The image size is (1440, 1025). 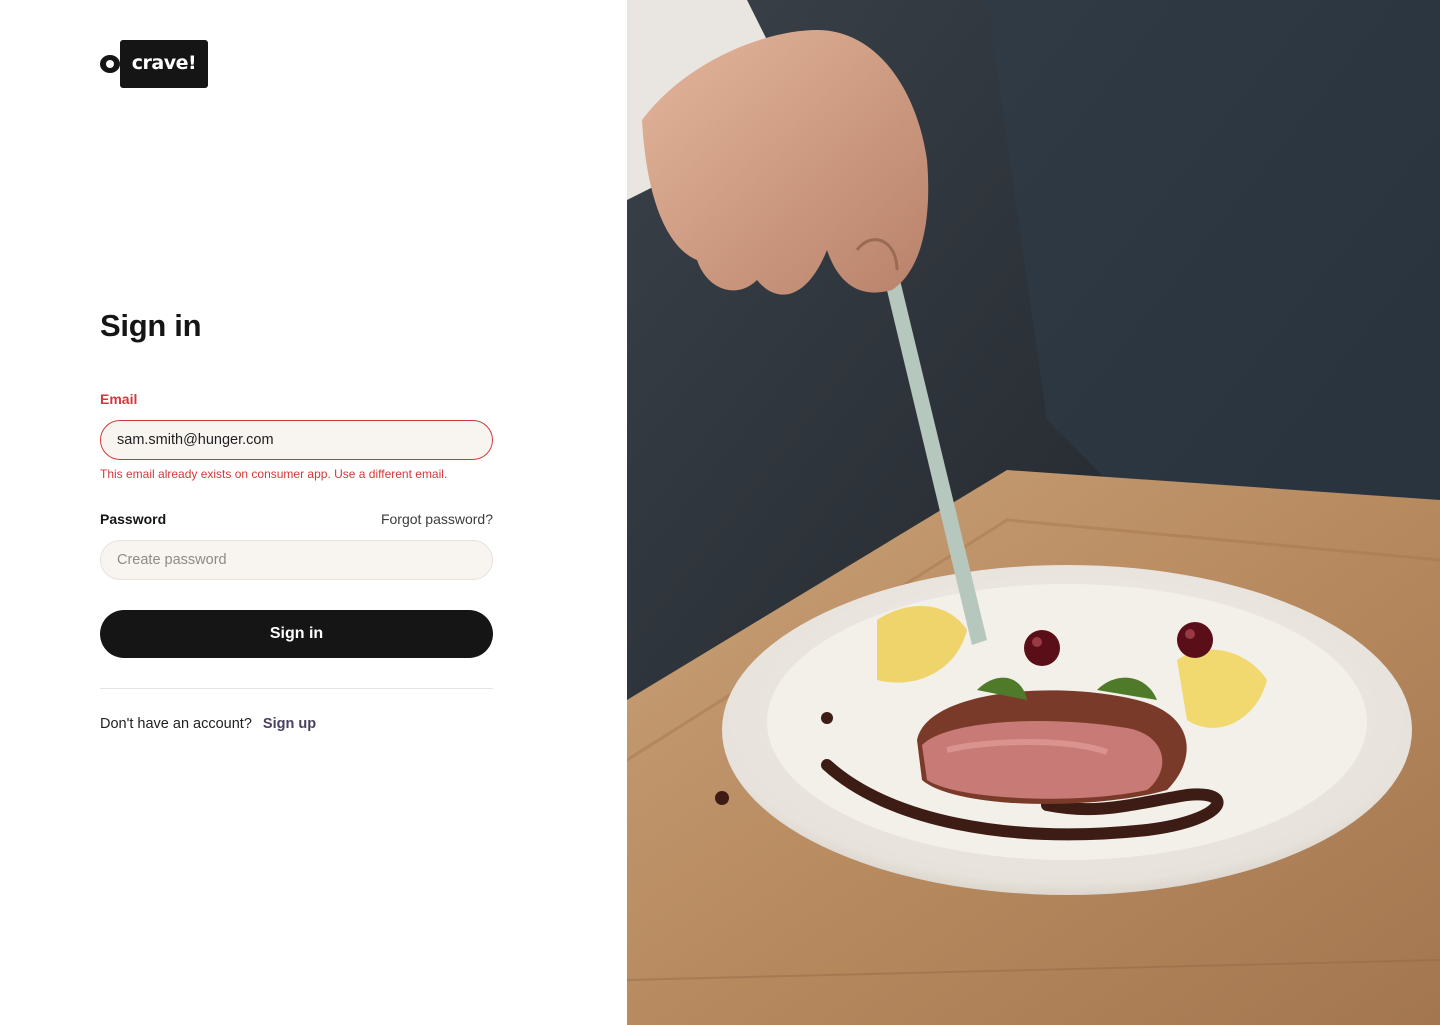 What do you see at coordinates (110, 64) in the screenshot?
I see `logo-ring-icon` at bounding box center [110, 64].